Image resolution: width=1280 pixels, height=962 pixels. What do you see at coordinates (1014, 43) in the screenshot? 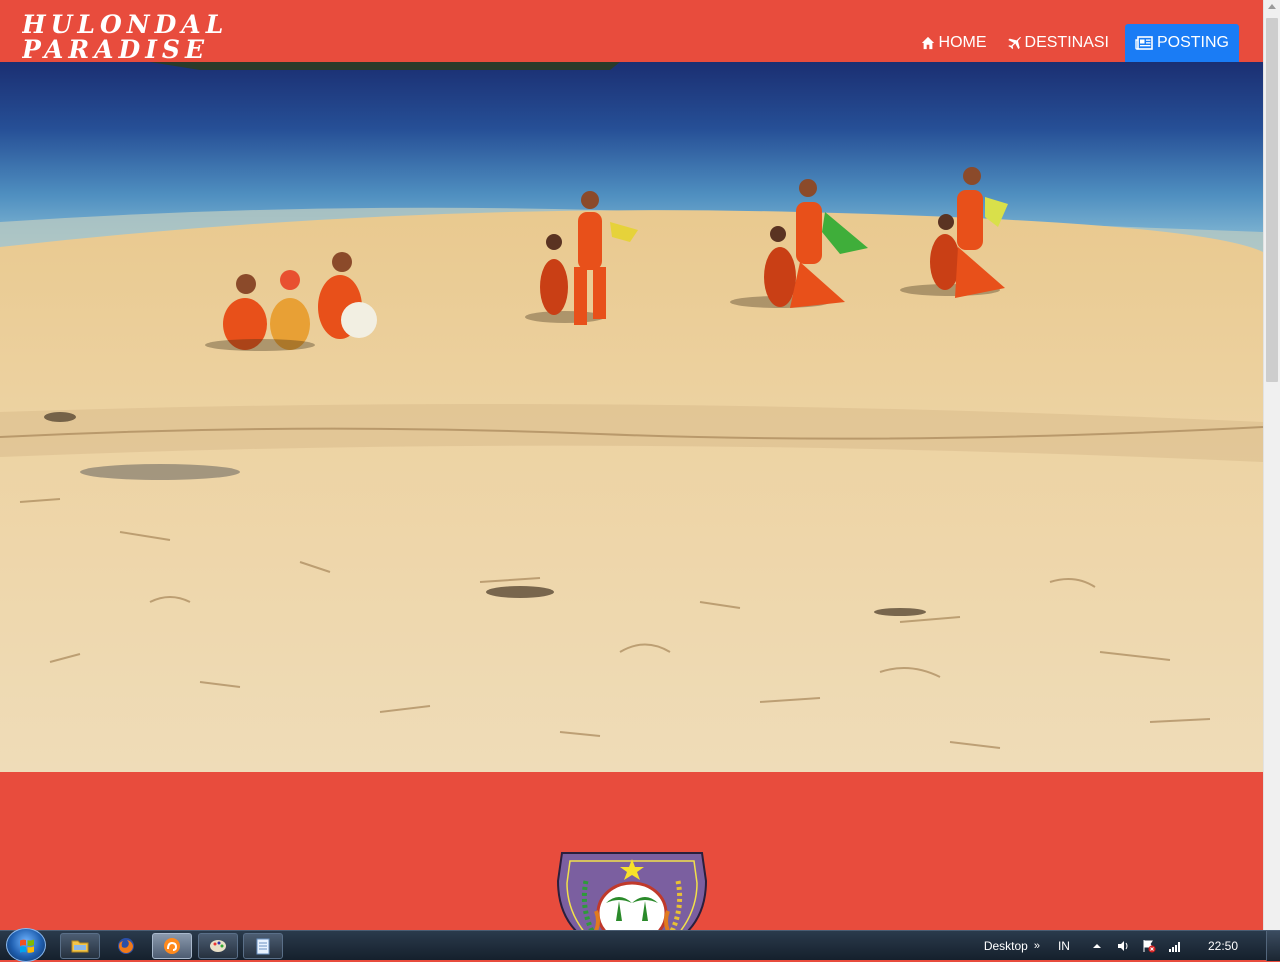
I see `plane-icon` at bounding box center [1014, 43].